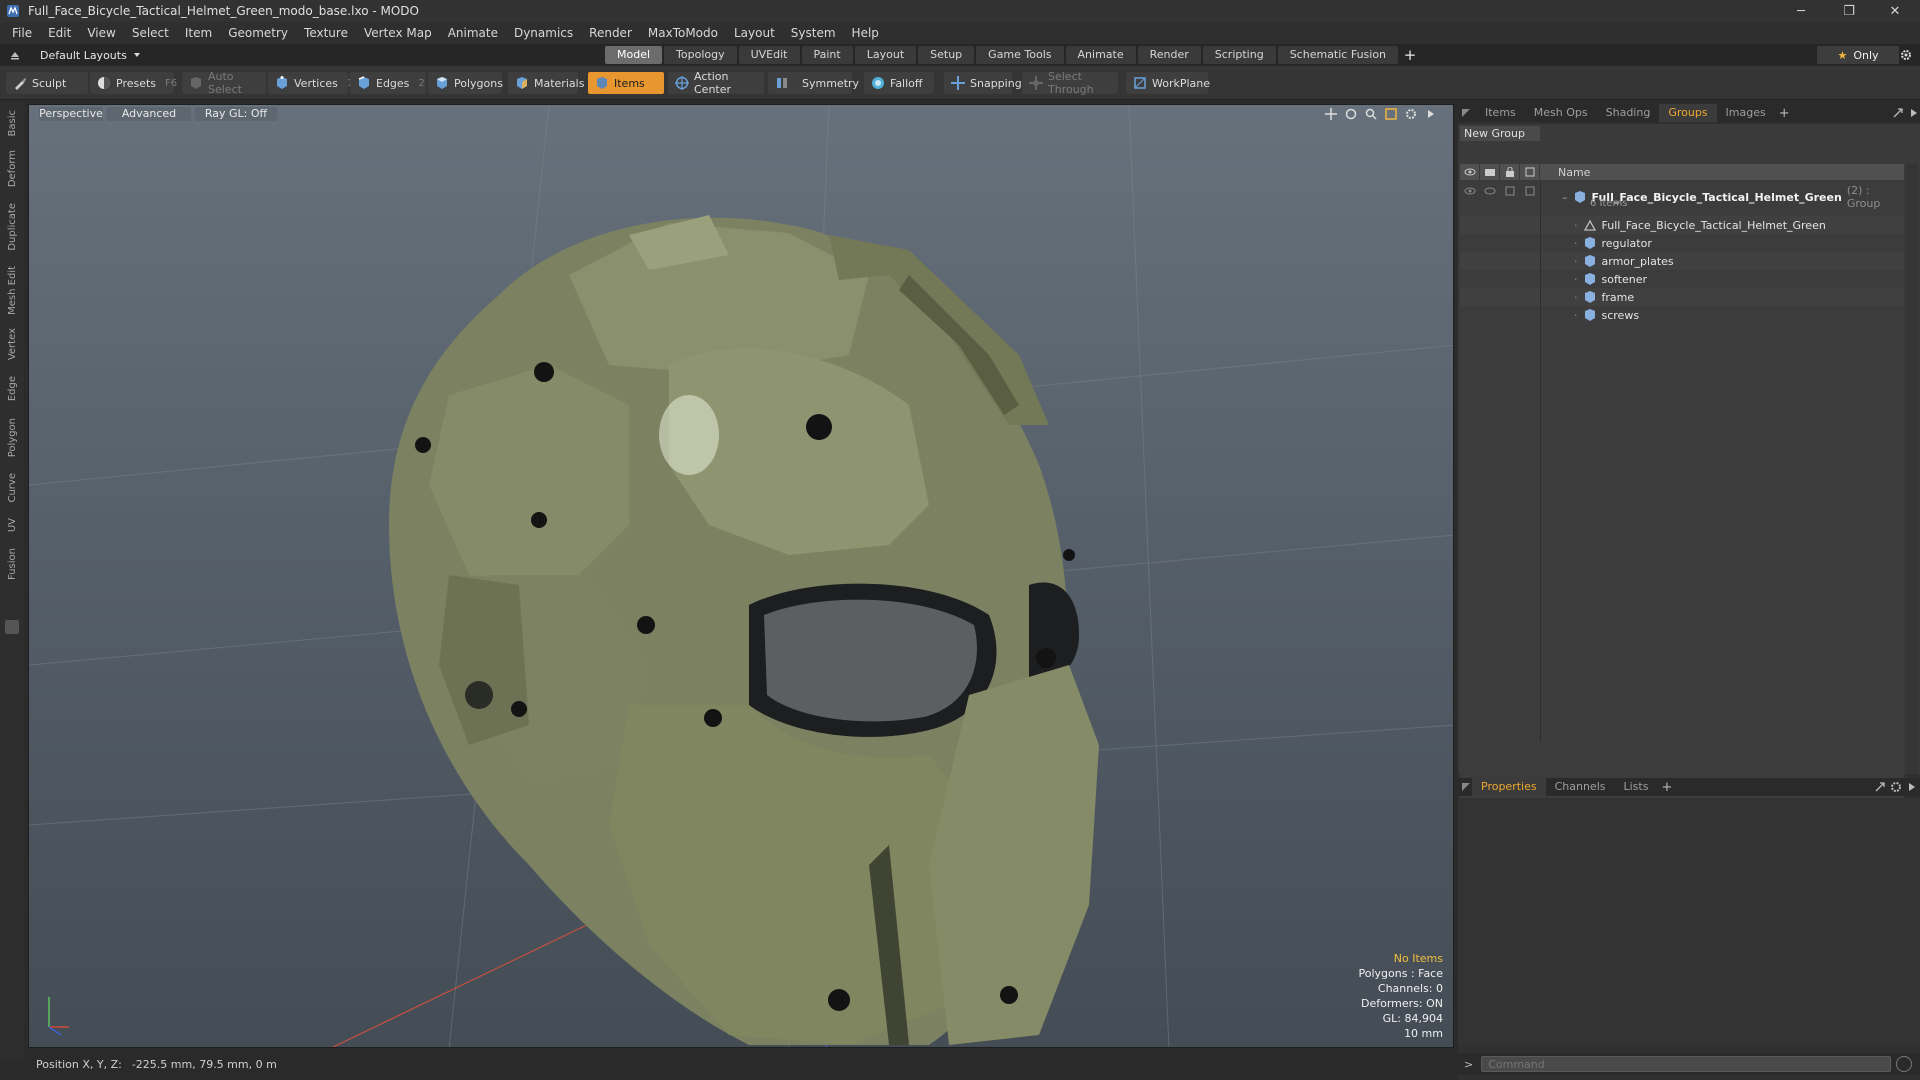 The width and height of the screenshot is (1920, 1080). What do you see at coordinates (101, 33) in the screenshot?
I see `menu-view: View` at bounding box center [101, 33].